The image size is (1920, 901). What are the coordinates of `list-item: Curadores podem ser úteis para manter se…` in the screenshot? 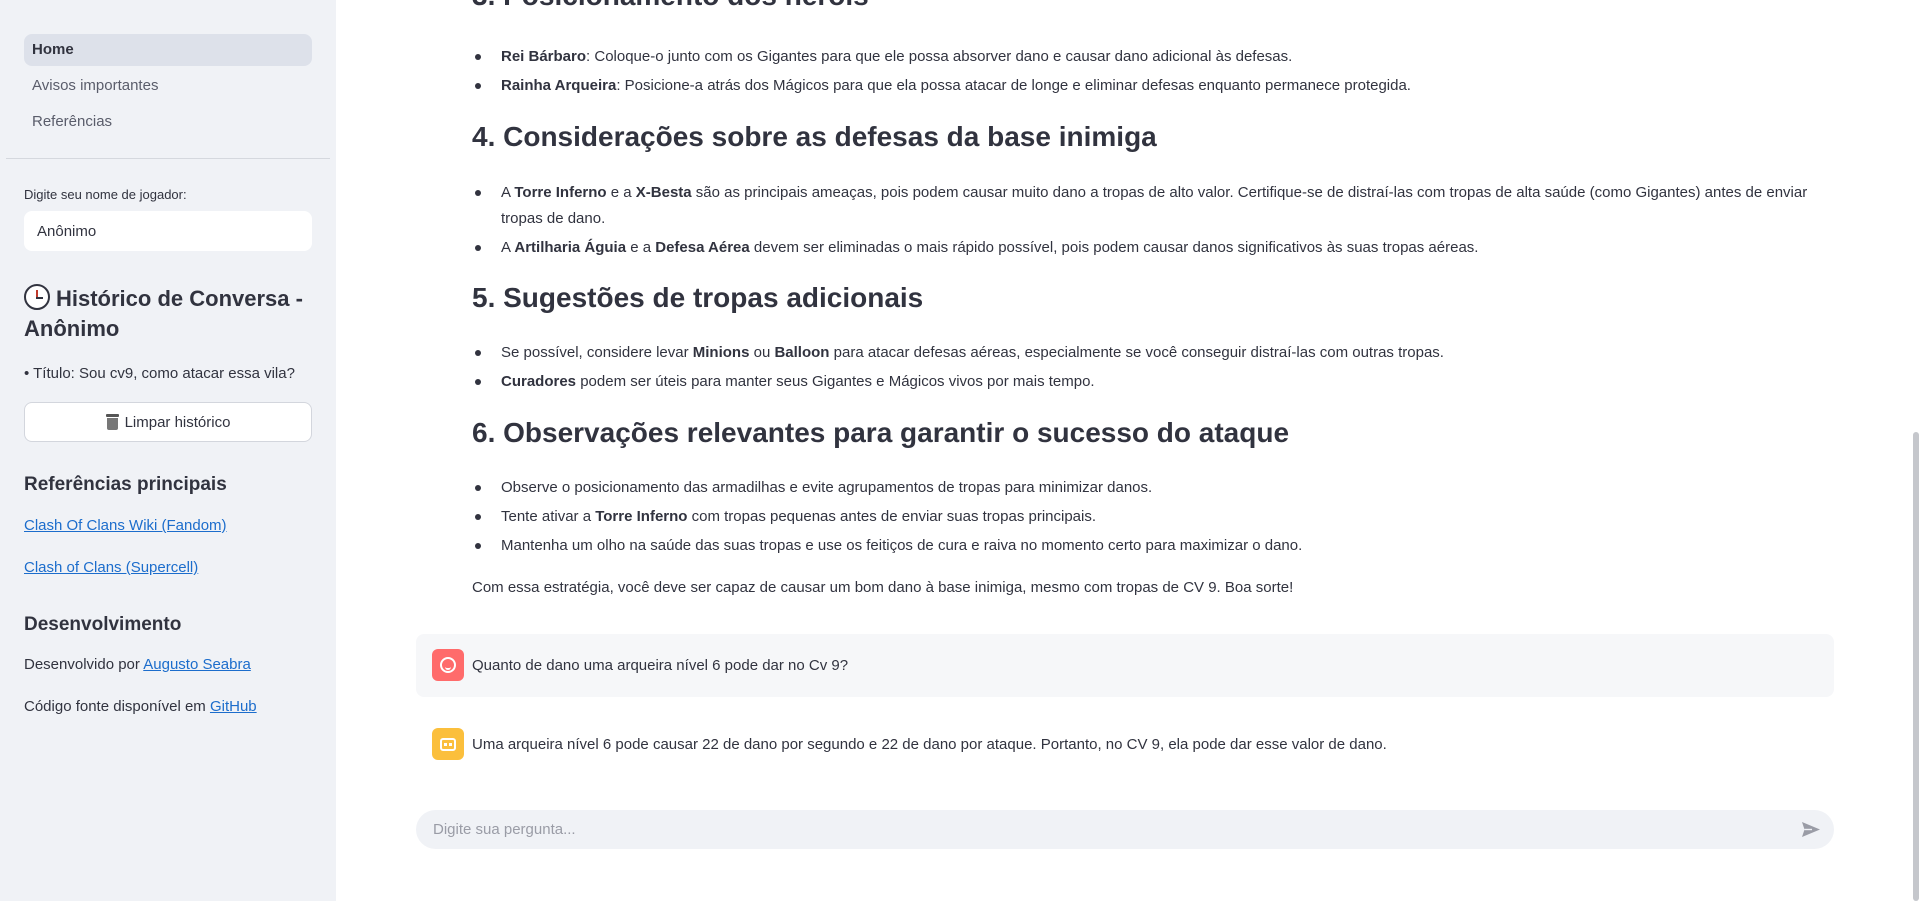 It's located at (1152, 382).